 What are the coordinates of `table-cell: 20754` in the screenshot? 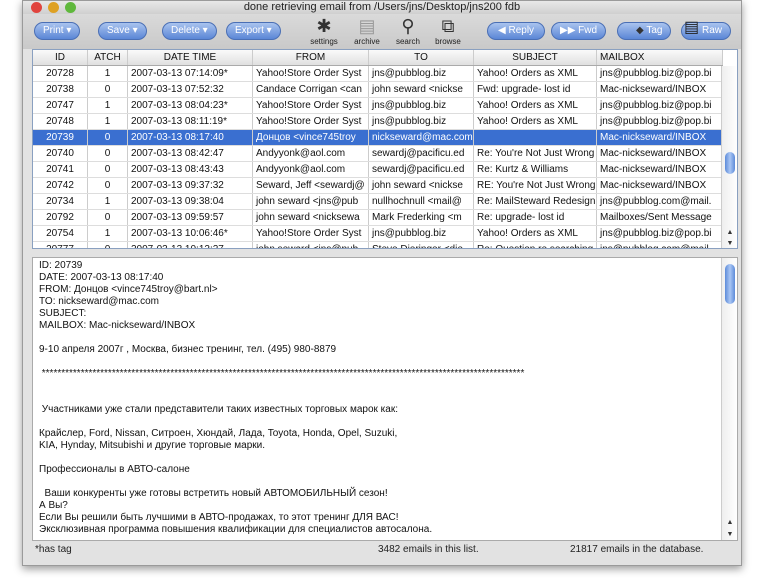 It's located at (60, 233).